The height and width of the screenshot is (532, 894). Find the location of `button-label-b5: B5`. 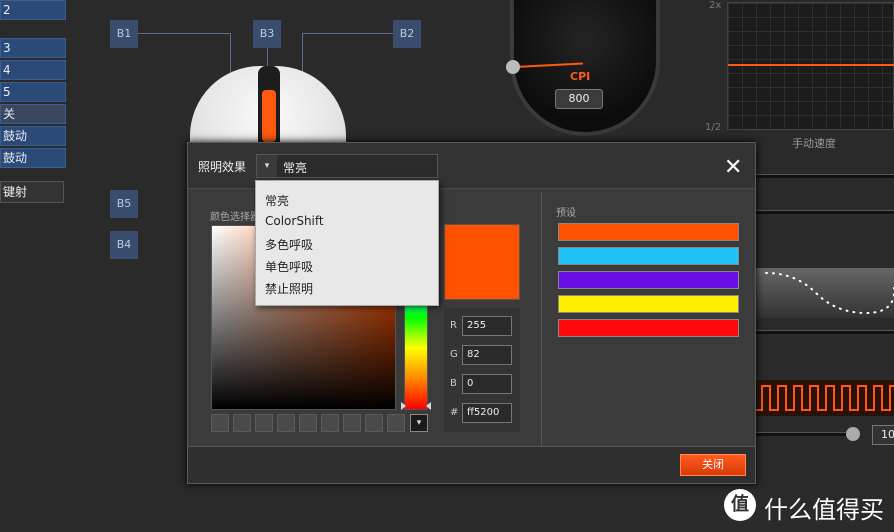

button-label-b5: B5 is located at coordinates (124, 204).